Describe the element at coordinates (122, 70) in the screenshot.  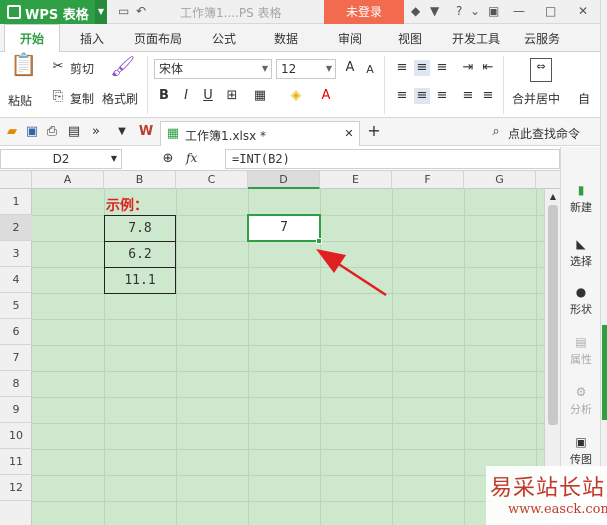
I see `brush-icon: 🖌` at that location.